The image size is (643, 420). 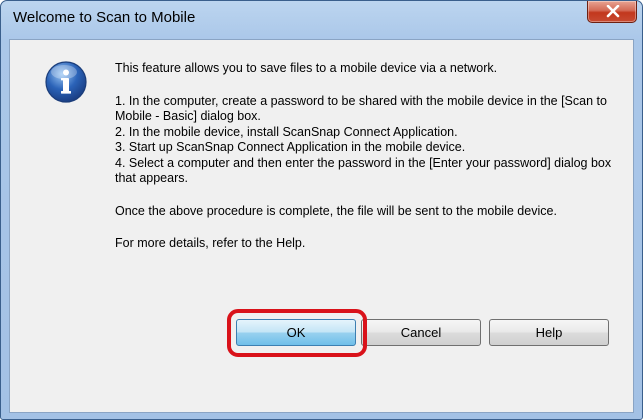 I want to click on window-title: Welcome to Scan to Mobile, so click(x=104, y=17).